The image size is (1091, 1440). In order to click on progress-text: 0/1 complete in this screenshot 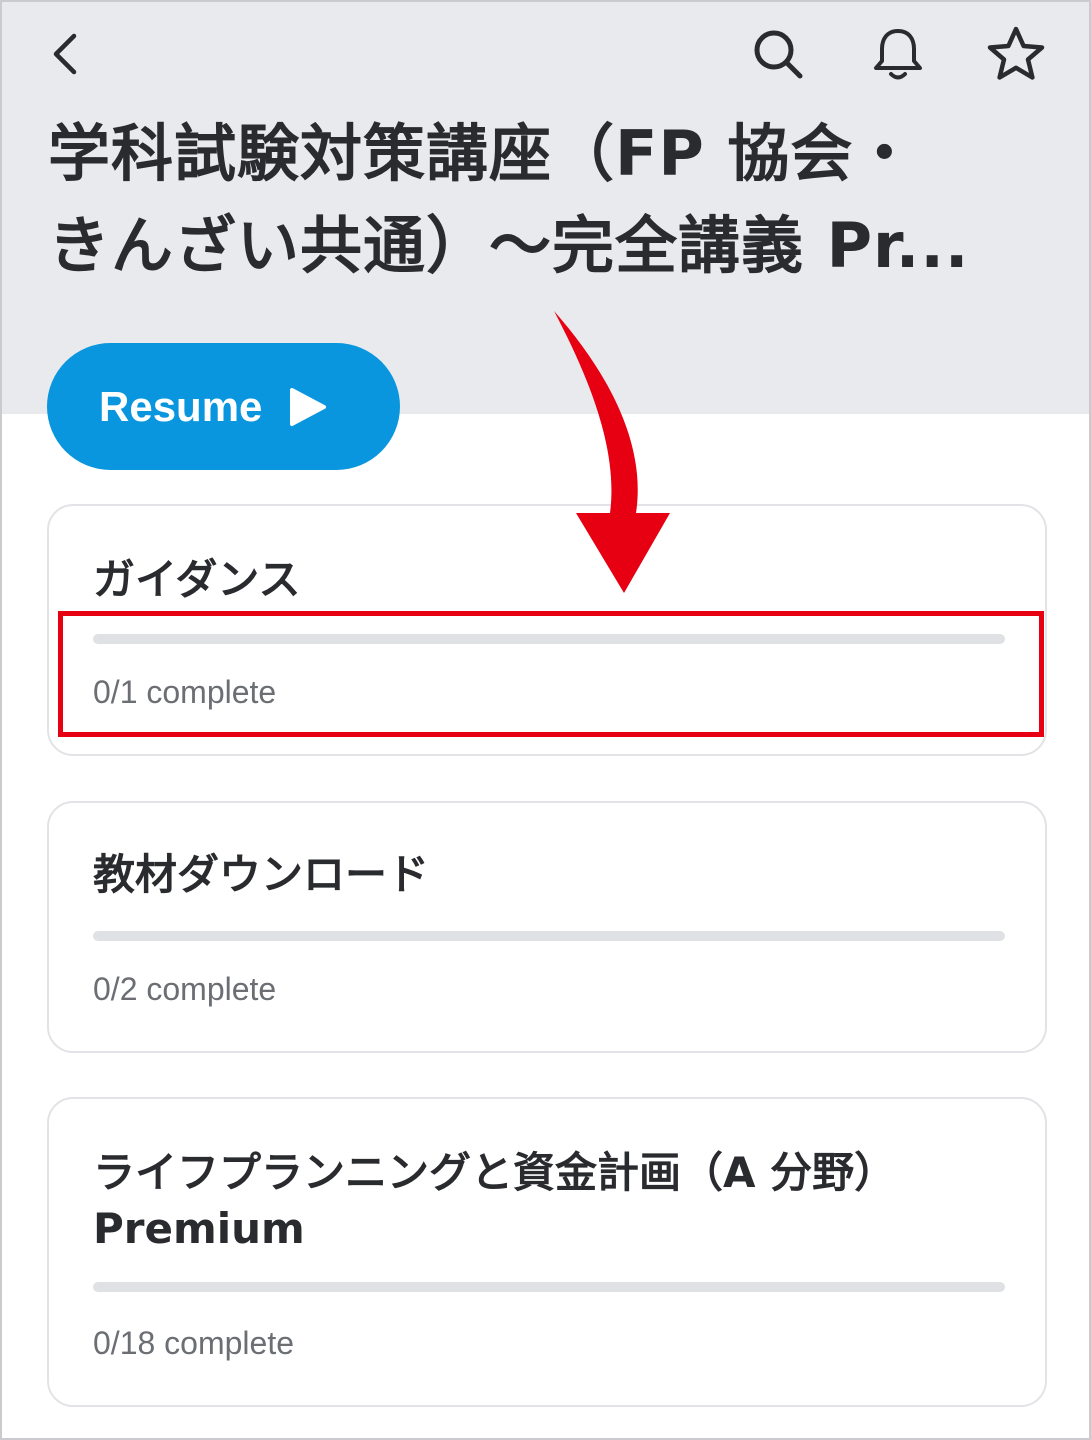, I will do `click(185, 692)`.